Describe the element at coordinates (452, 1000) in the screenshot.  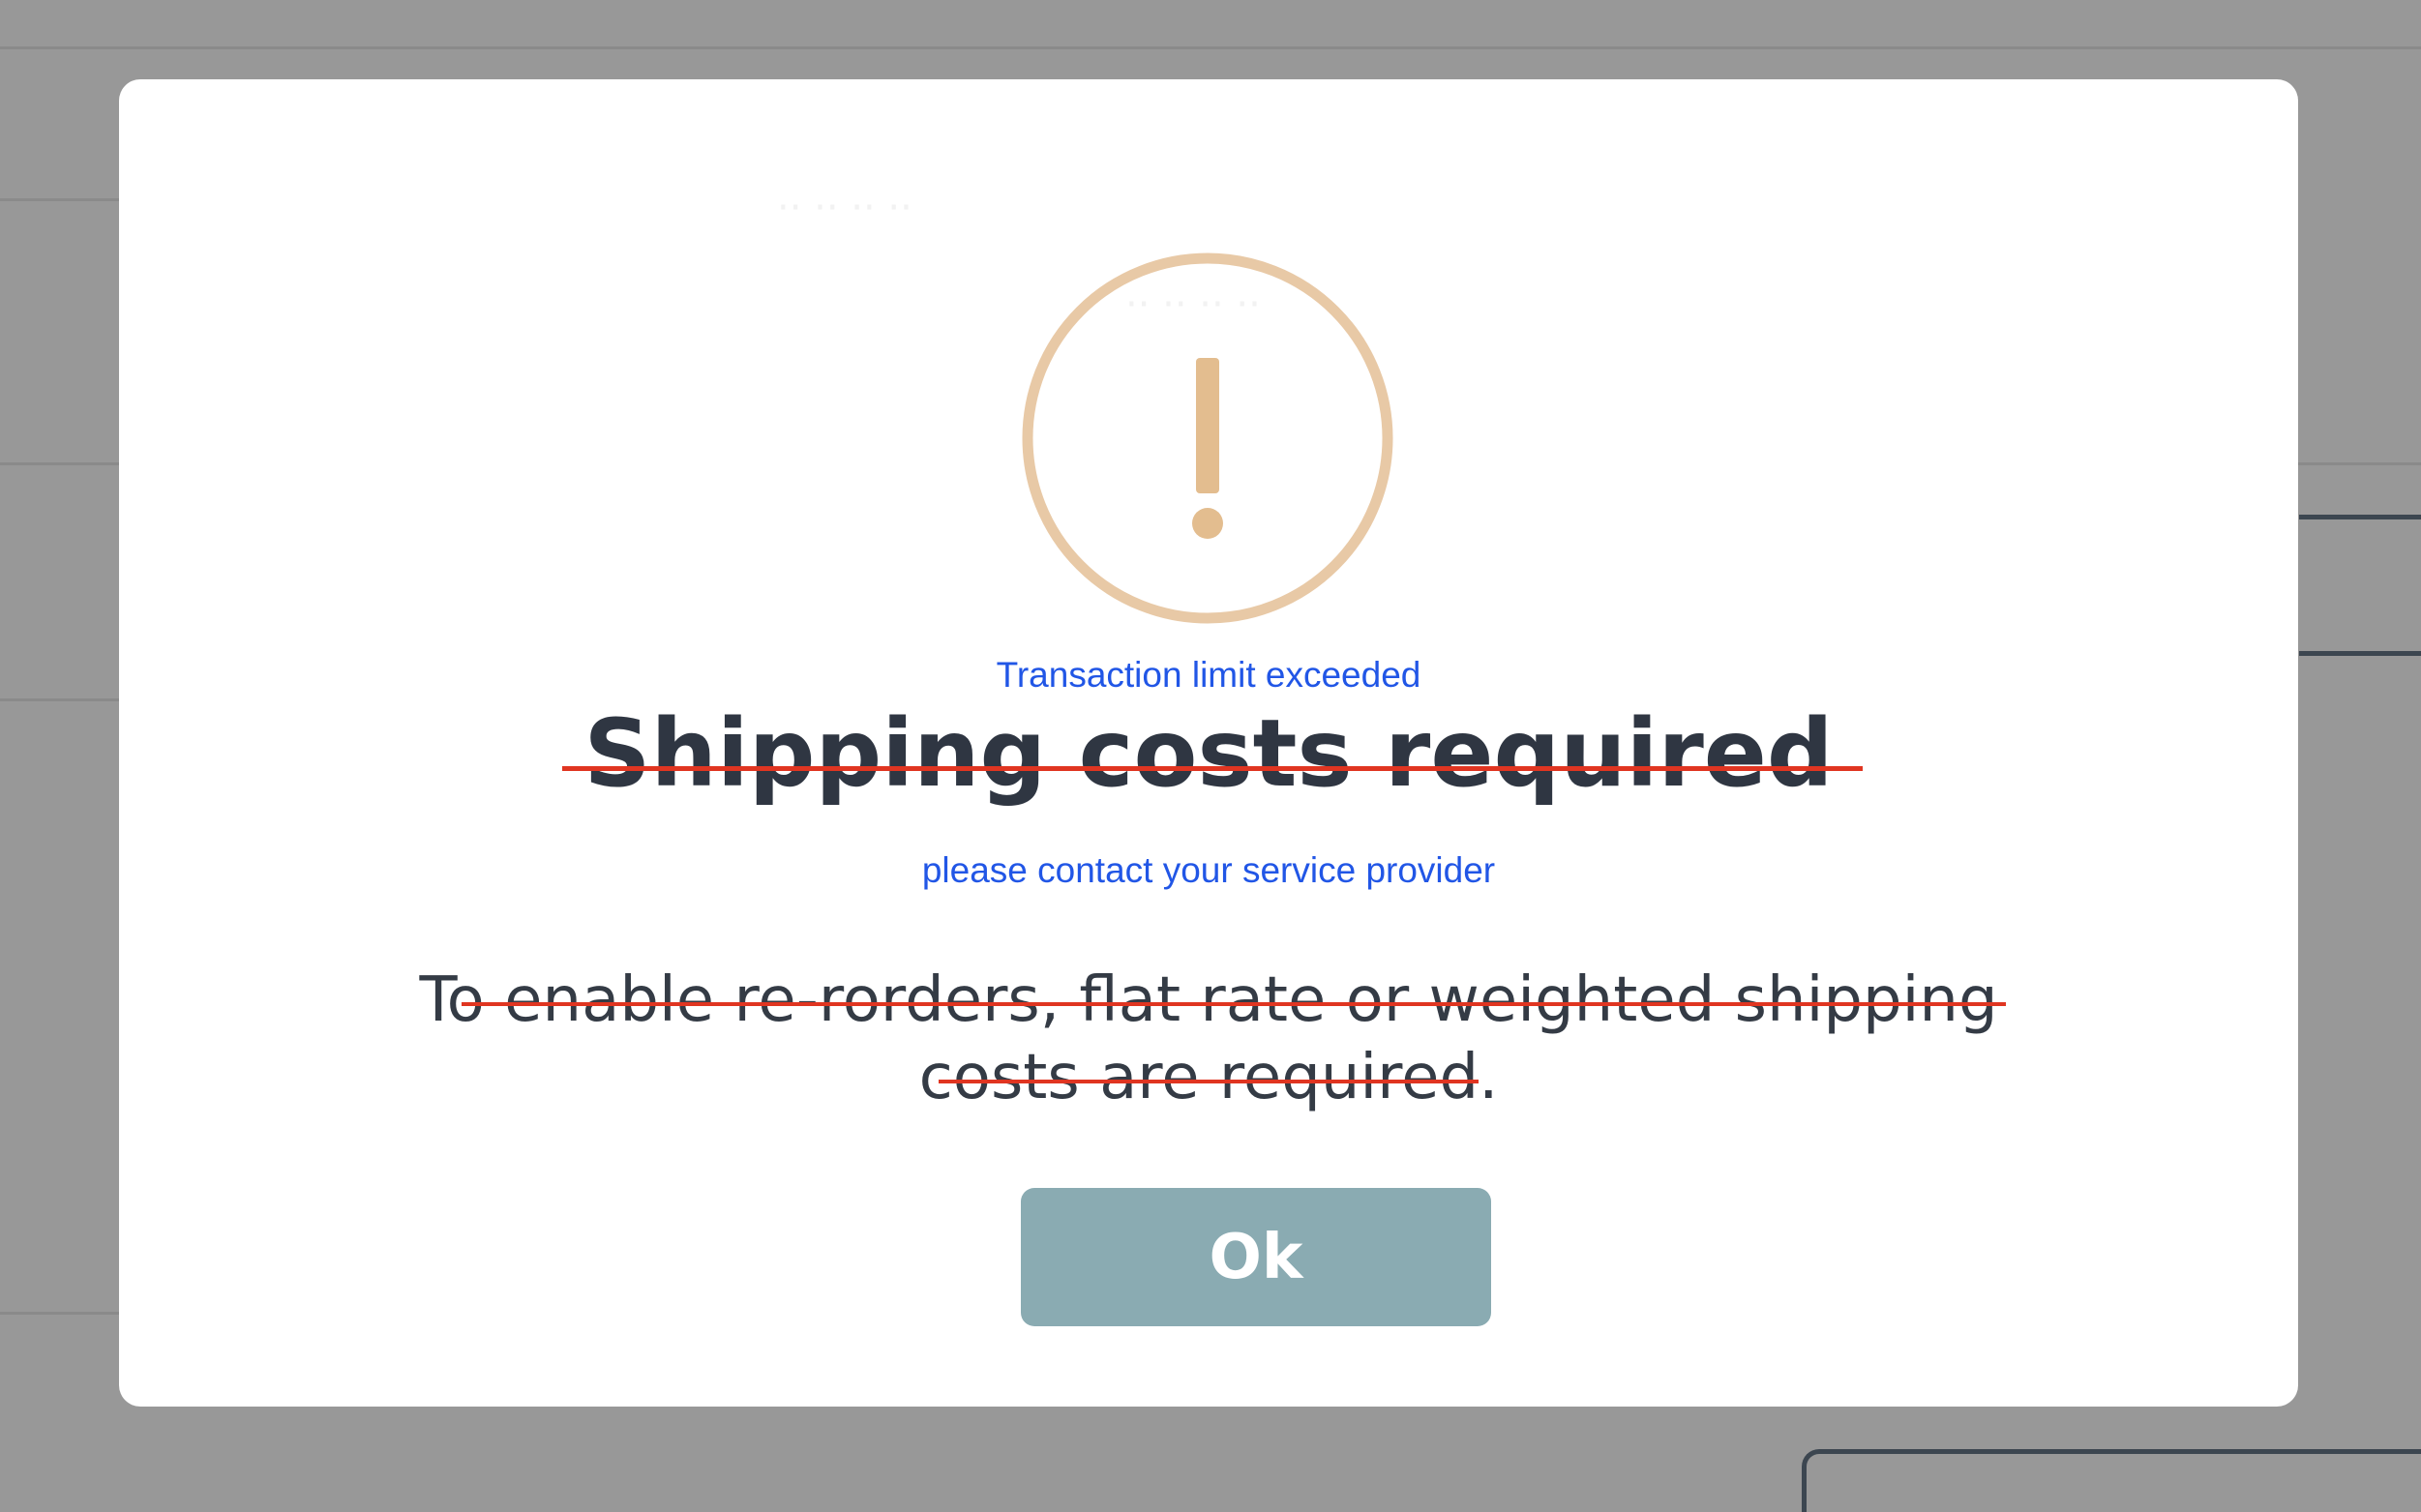
I see `message-prefix: To` at that location.